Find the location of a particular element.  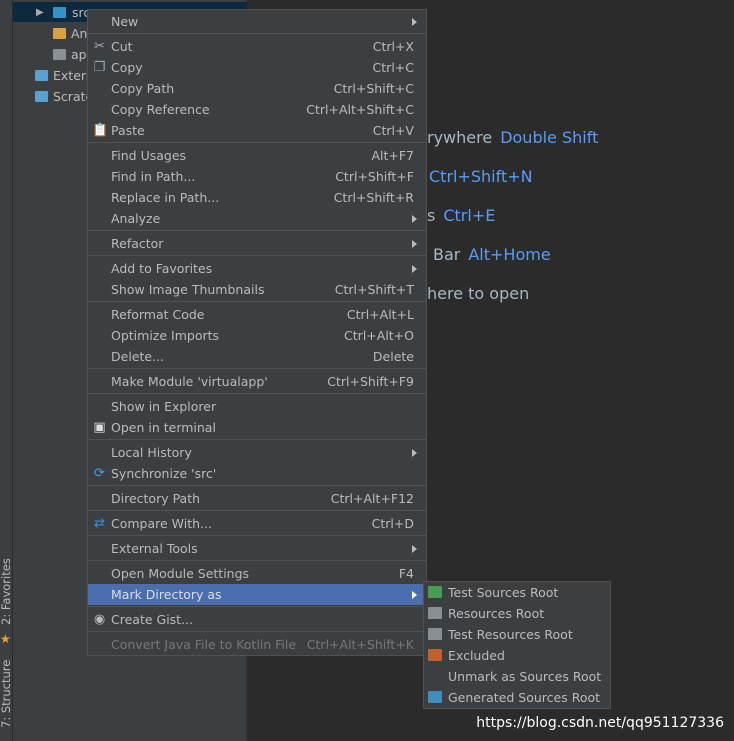

menu-item-label: Copy Reference is located at coordinates (160, 109).